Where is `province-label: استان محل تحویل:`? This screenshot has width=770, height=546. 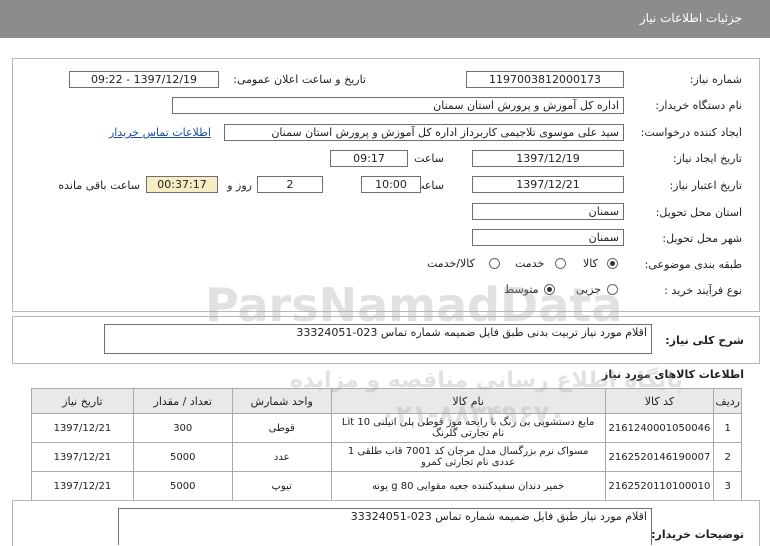 province-label: استان محل تحویل: is located at coordinates (698, 212).